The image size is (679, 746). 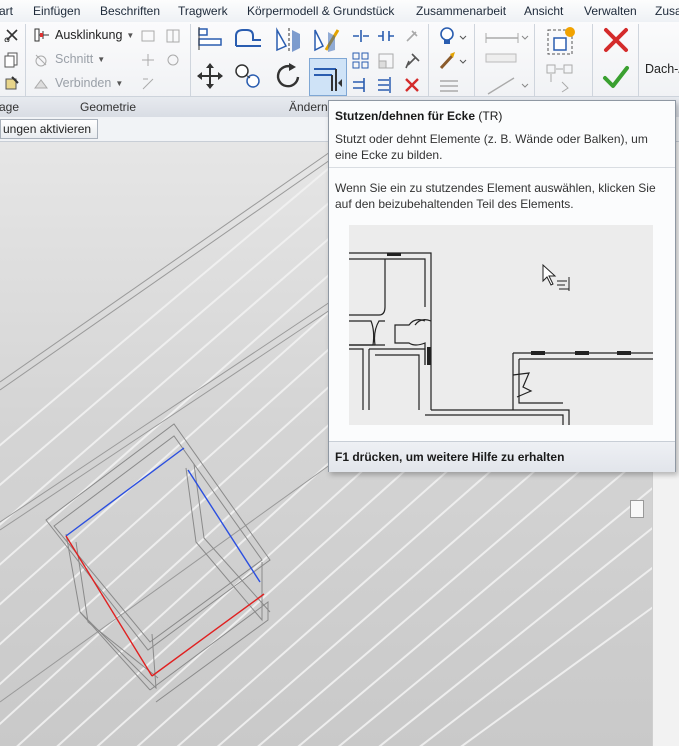 What do you see at coordinates (158, 563) in the screenshot?
I see `dormer-outline` at bounding box center [158, 563].